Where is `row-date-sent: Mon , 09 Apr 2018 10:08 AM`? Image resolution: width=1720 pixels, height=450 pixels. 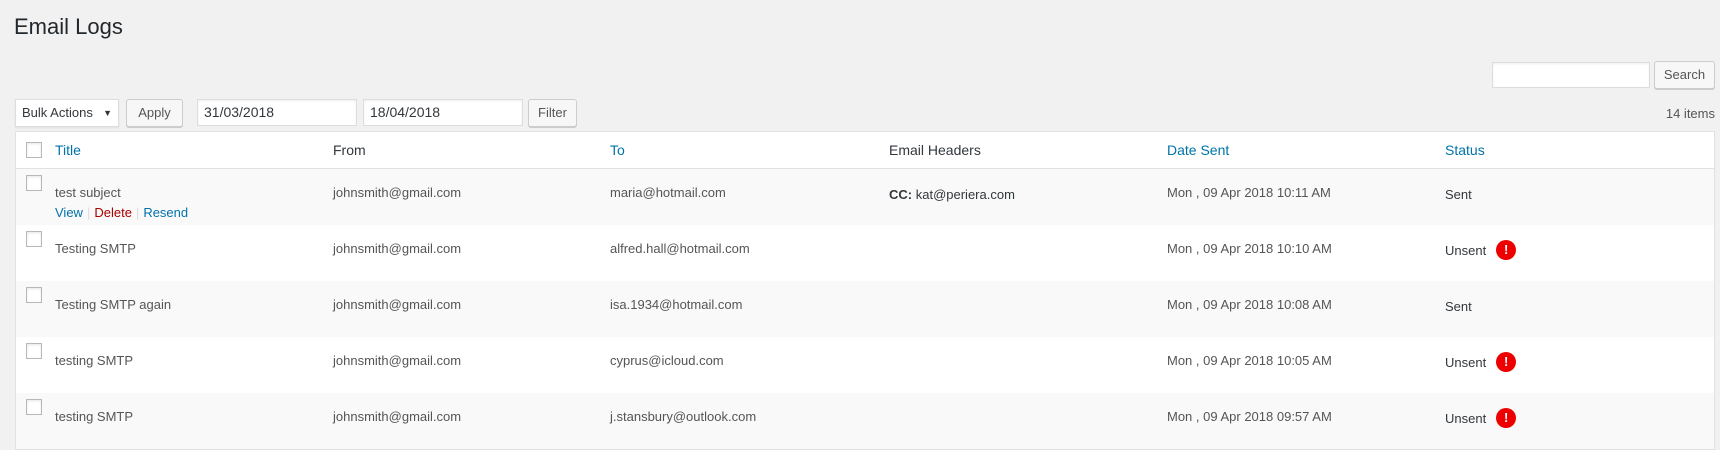
row-date-sent: Mon , 09 Apr 2018 10:08 AM is located at coordinates (1249, 304).